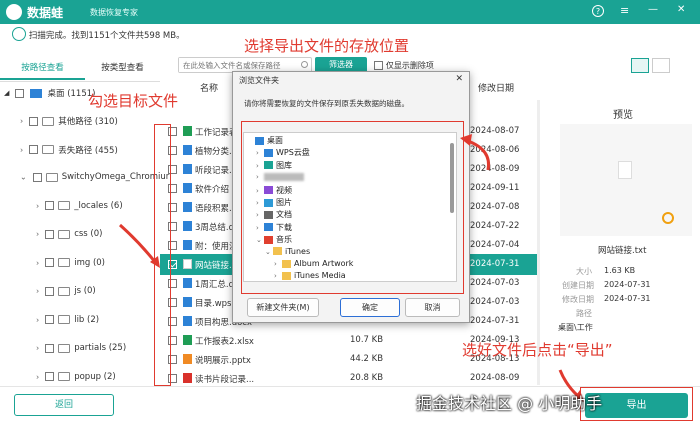  I want to click on arrow-to-checkbox, so click(137, 243).